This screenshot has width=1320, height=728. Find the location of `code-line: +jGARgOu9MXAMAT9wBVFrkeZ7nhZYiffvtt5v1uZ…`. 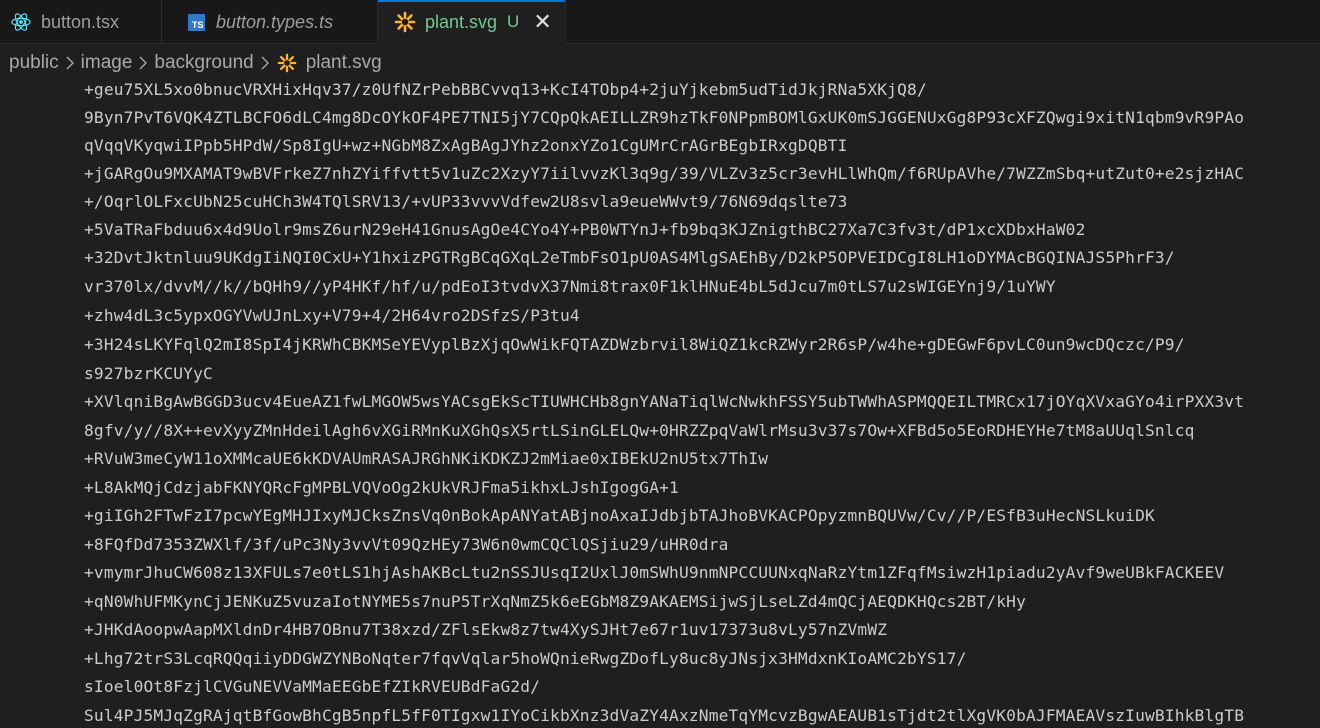

code-line: +jGARgOu9MXAMAT9wBVFrkeZ7nhZYiffvtt5v1uZ… is located at coordinates (664, 173).